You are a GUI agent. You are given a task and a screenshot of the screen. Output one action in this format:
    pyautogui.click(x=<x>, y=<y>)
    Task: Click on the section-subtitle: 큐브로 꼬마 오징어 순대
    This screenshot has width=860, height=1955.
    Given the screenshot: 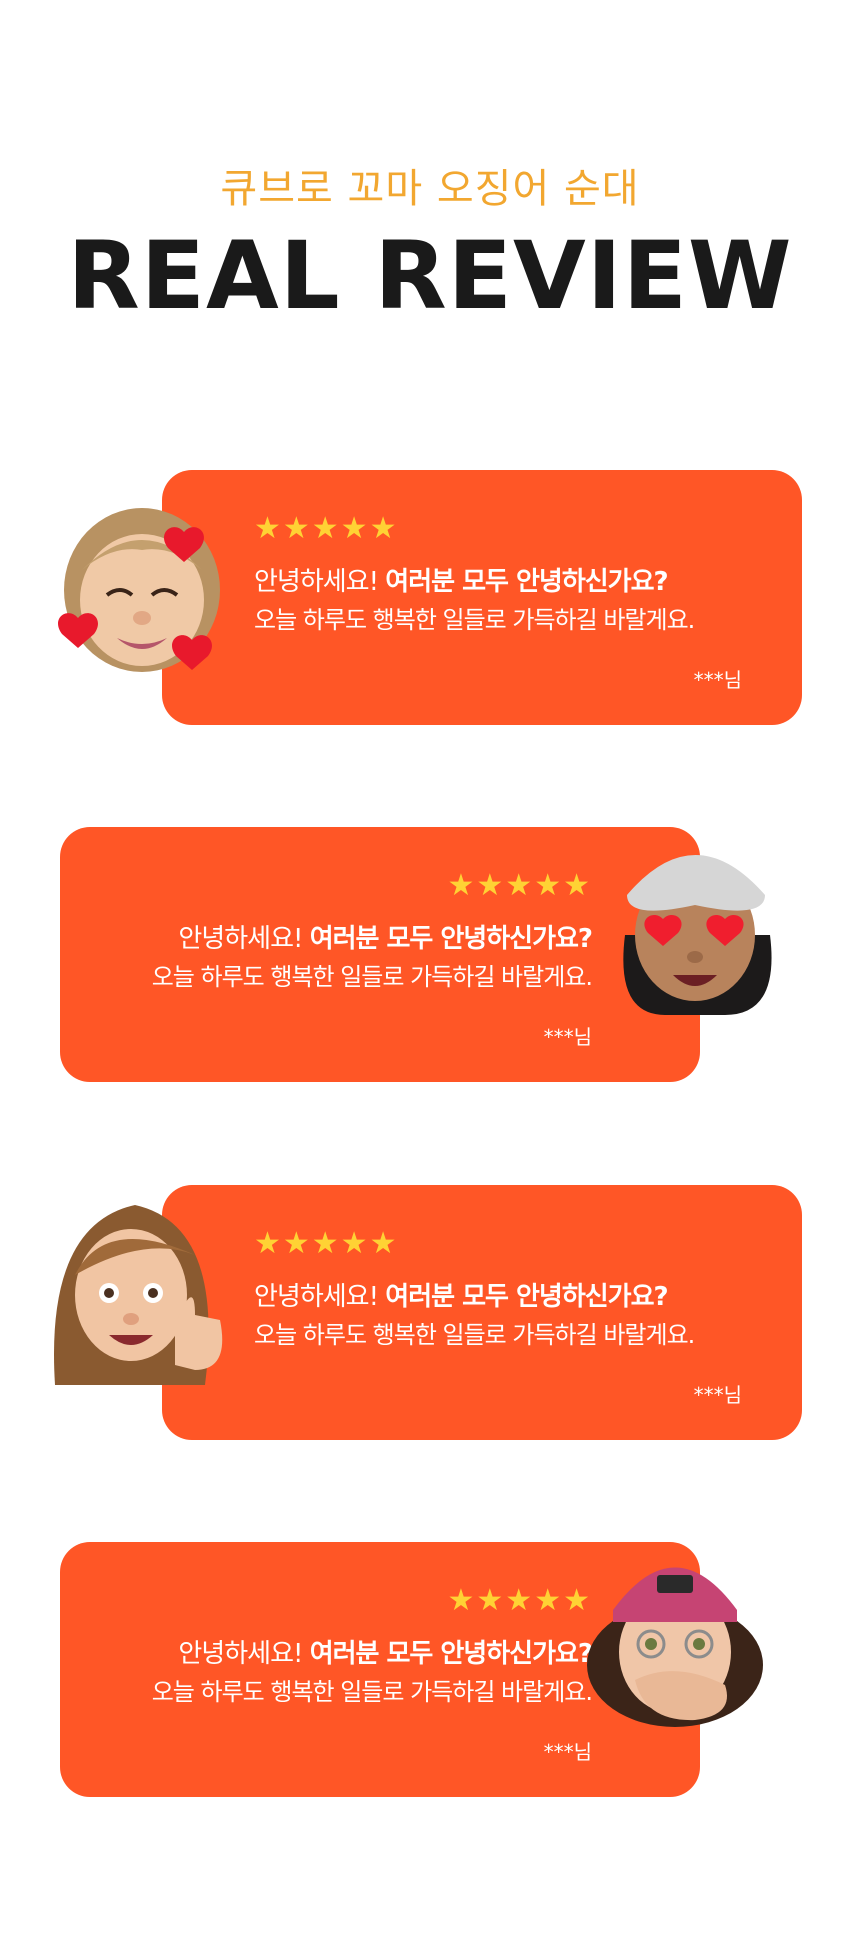 What is the action you would take?
    pyautogui.click(x=430, y=189)
    